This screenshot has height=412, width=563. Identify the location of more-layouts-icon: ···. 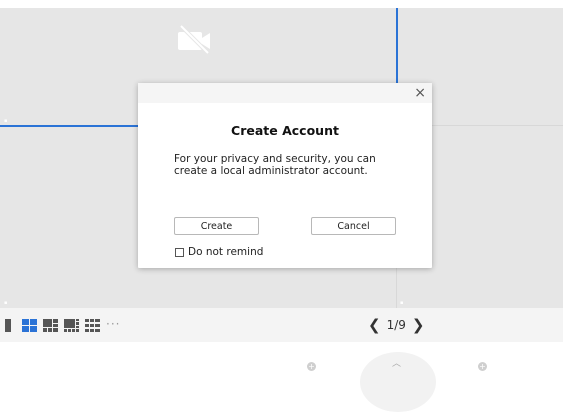
(113, 324).